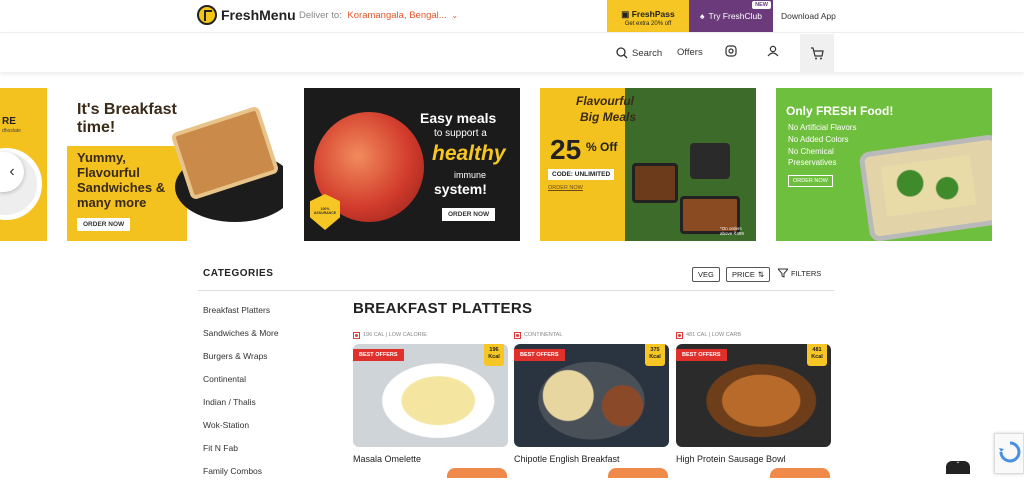 This screenshot has width=1024, height=489. I want to click on banner-line2: Big Meals, so click(608, 117).